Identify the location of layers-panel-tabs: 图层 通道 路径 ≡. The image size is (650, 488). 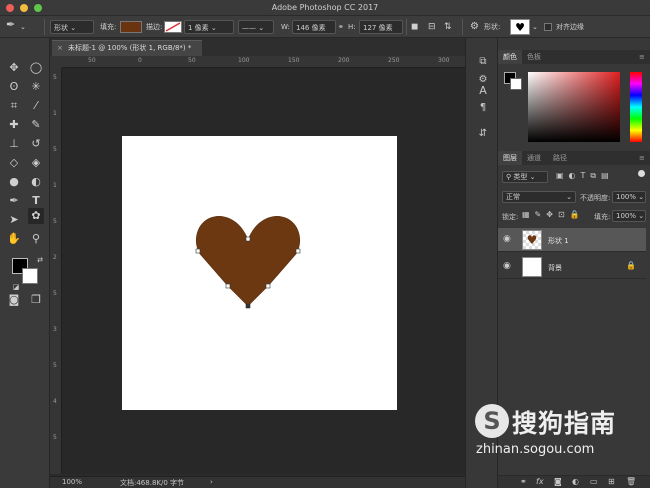
(574, 158).